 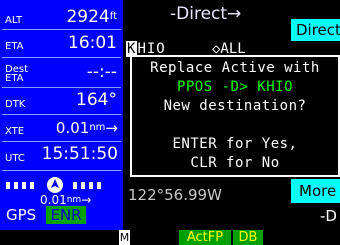 I want to click on eta-value: 16:01, so click(x=92, y=43).